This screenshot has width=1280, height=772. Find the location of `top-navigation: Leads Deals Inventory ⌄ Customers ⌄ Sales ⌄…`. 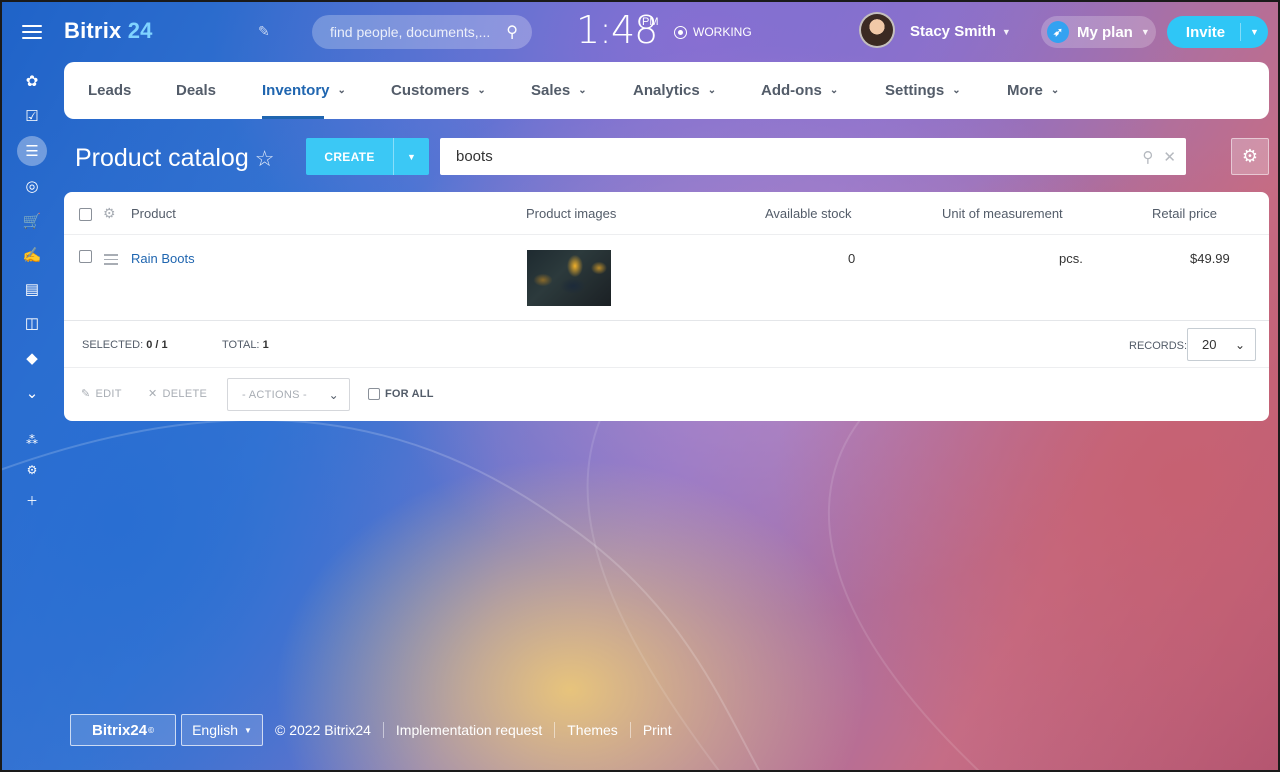

top-navigation: Leads Deals Inventory ⌄ Customers ⌄ Sales ⌄… is located at coordinates (666, 90).